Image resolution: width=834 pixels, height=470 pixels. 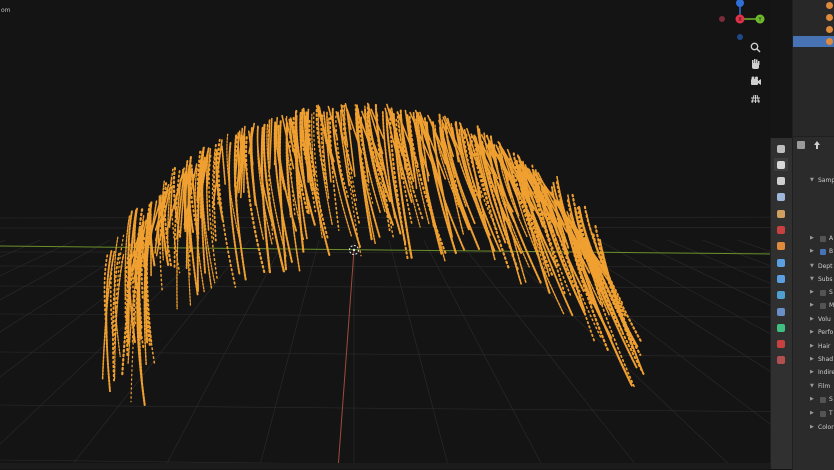 I want to click on panel-header: ▶ Shad, so click(x=813, y=360).